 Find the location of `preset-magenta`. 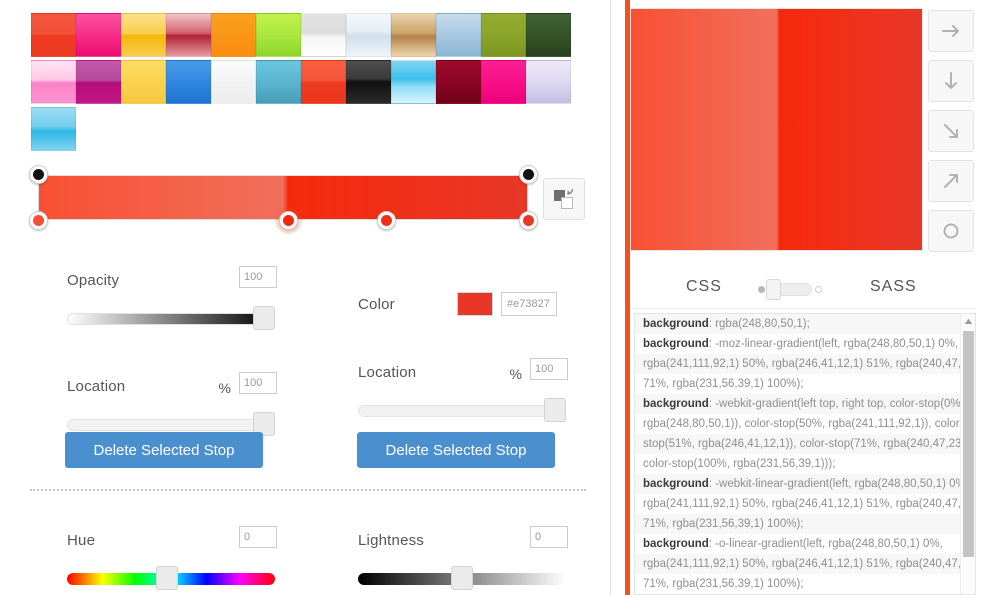

preset-magenta is located at coordinates (98, 36).